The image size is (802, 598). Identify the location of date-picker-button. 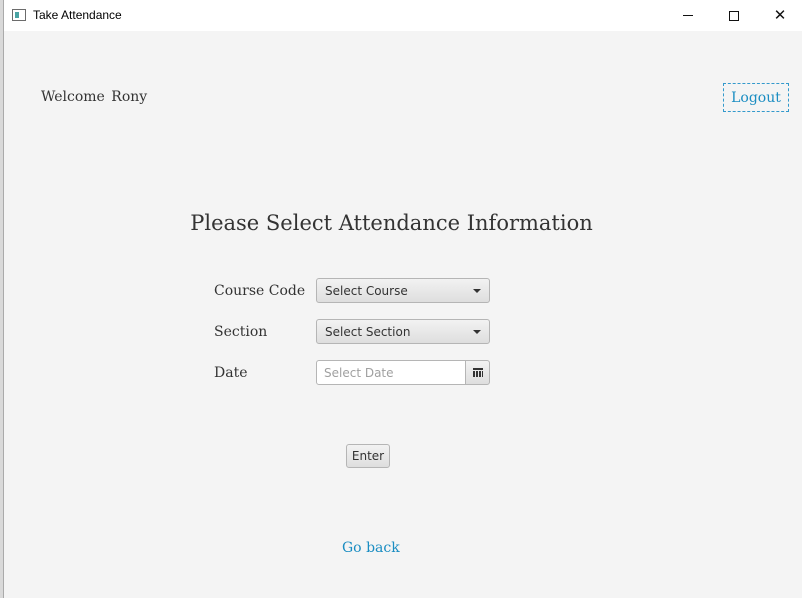
(477, 372).